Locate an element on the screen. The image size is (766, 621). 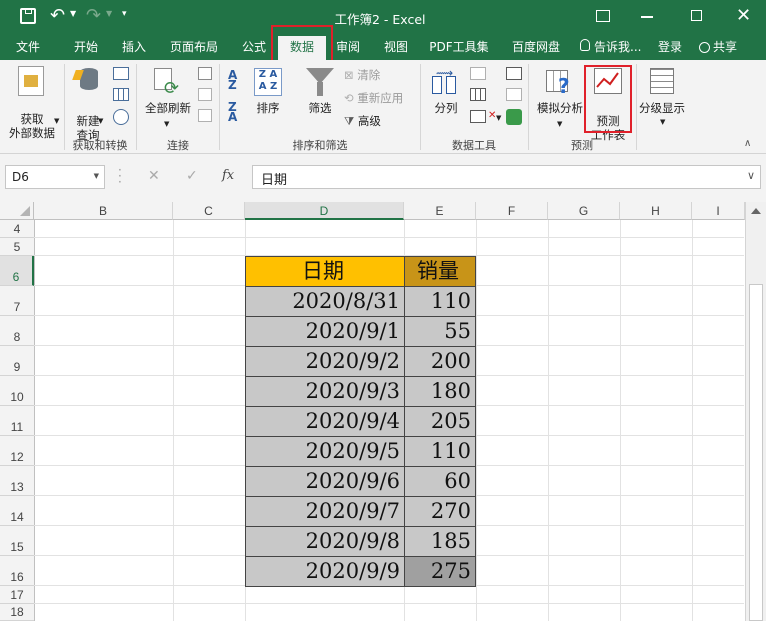
validation-dropdown-icon: ▼ is located at coordinates (498, 118).